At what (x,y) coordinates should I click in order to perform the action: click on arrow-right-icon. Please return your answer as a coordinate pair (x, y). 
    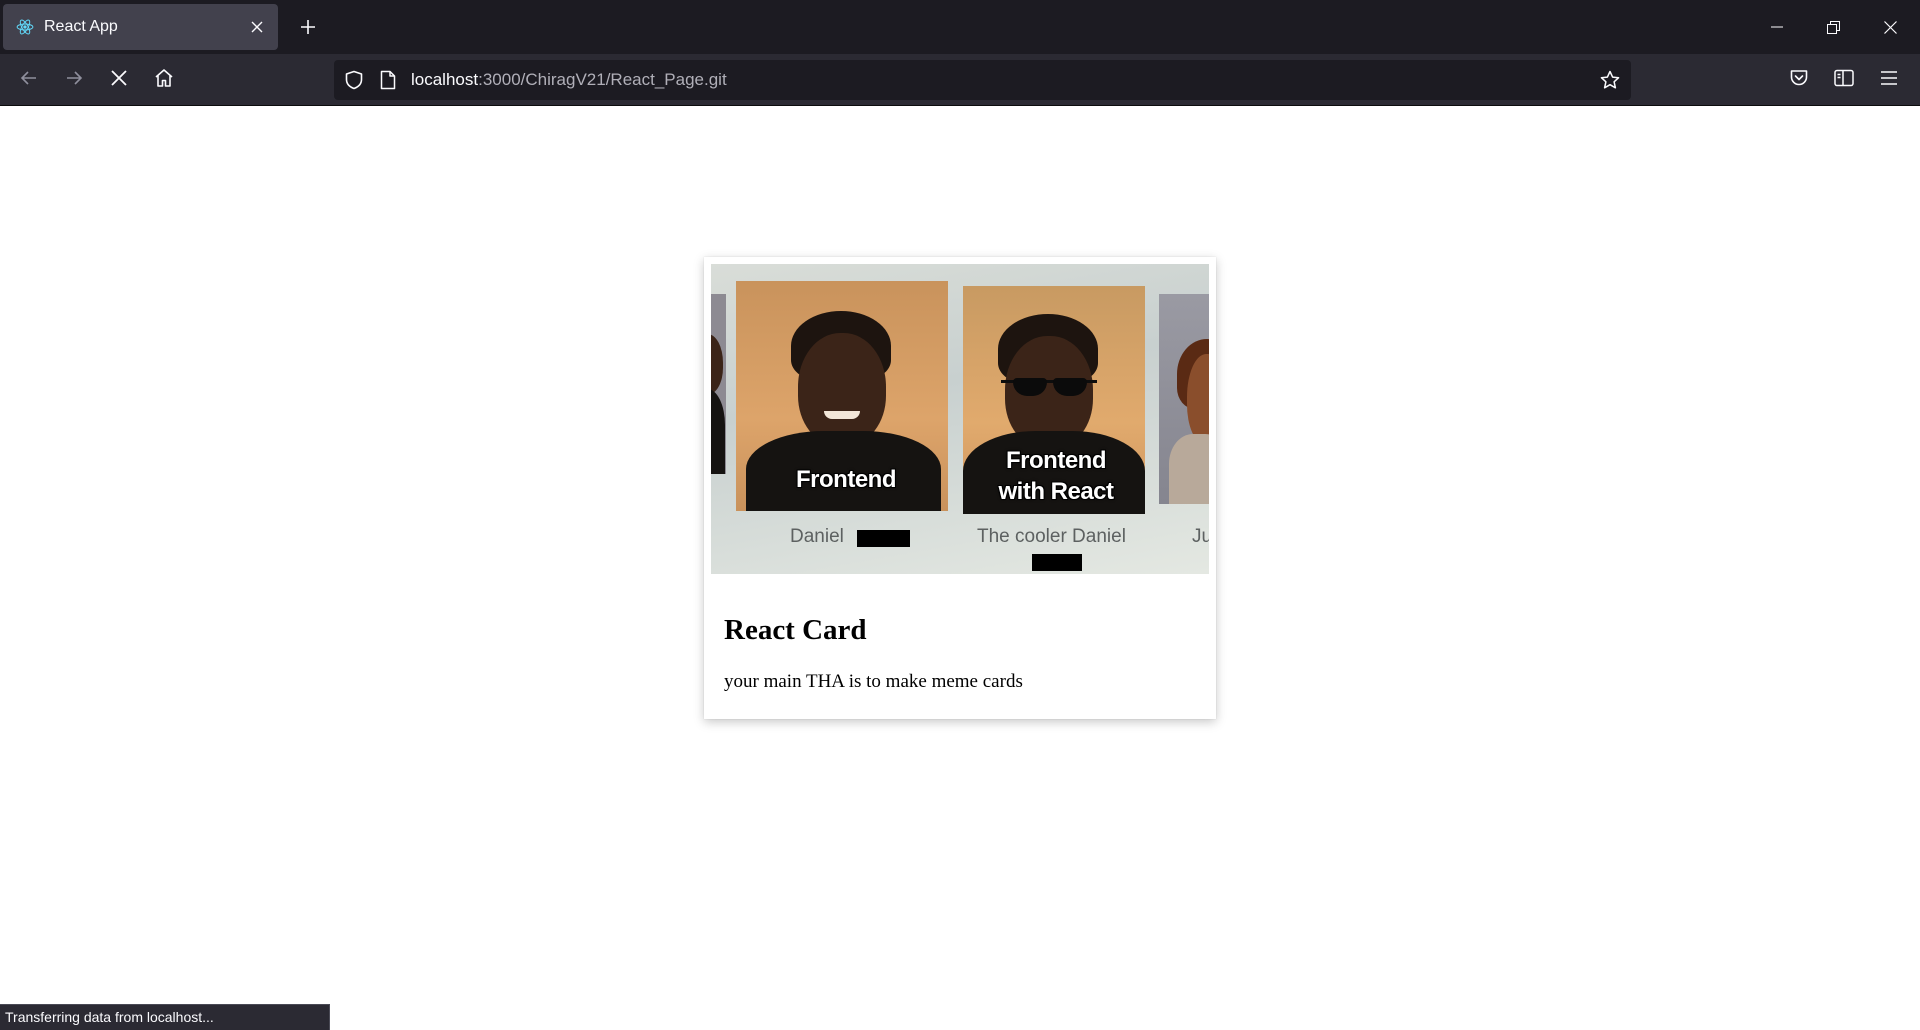
    Looking at the image, I should click on (74, 80).